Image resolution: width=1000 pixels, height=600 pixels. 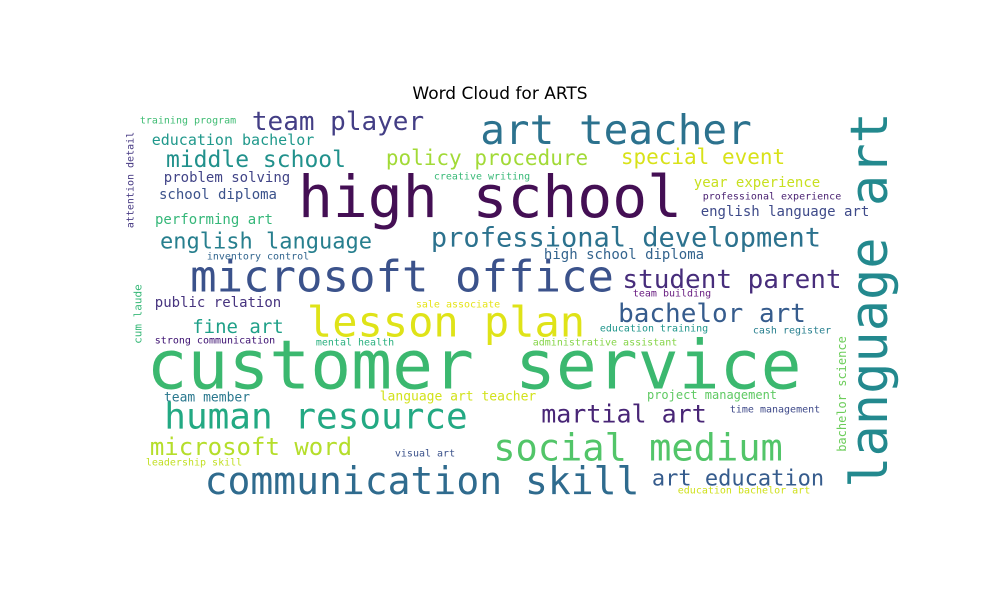 What do you see at coordinates (355, 343) in the screenshot?
I see `word-mental-health: mental health` at bounding box center [355, 343].